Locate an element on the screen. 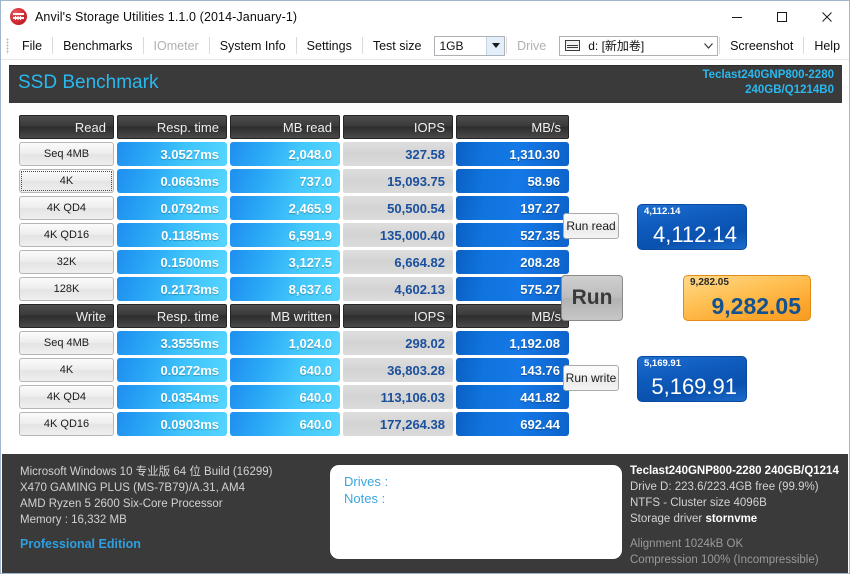  edition-label: Professional Edition is located at coordinates (80, 544).